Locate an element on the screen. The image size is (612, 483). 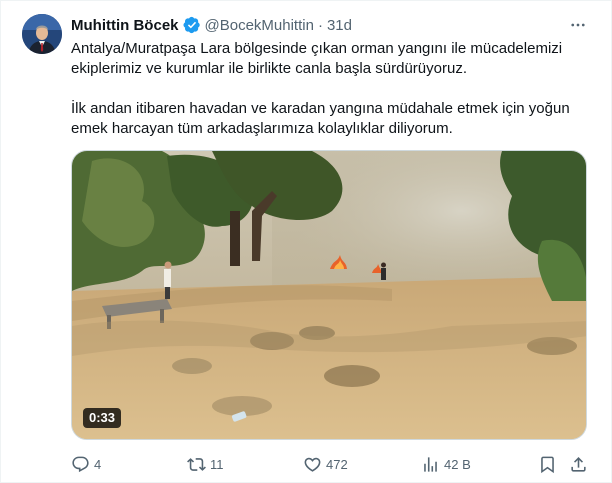
views-count: 42 B is located at coordinates (457, 464).